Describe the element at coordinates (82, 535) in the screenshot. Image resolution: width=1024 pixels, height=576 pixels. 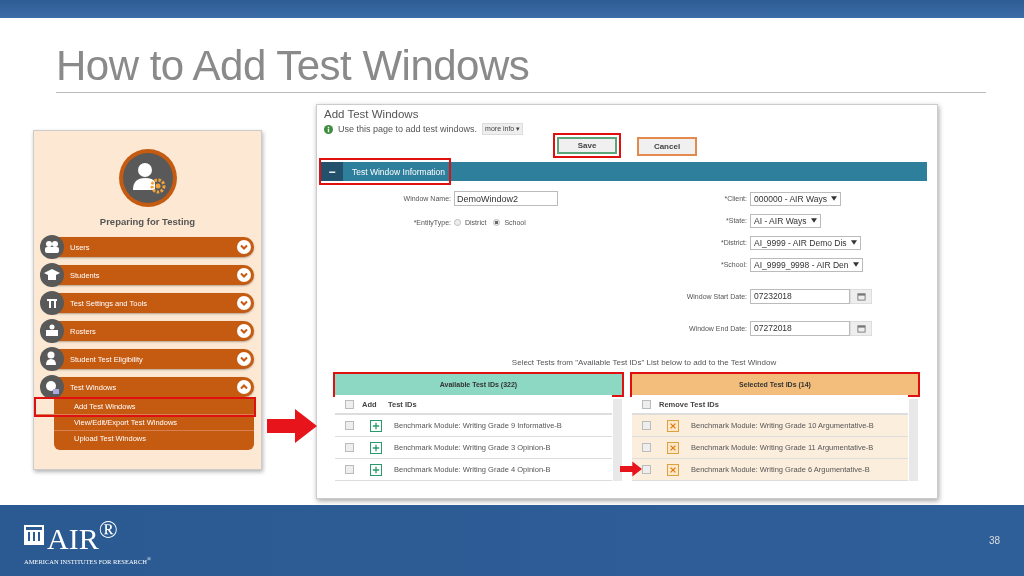
I see `logo-text: AIR$^{®}$` at that location.